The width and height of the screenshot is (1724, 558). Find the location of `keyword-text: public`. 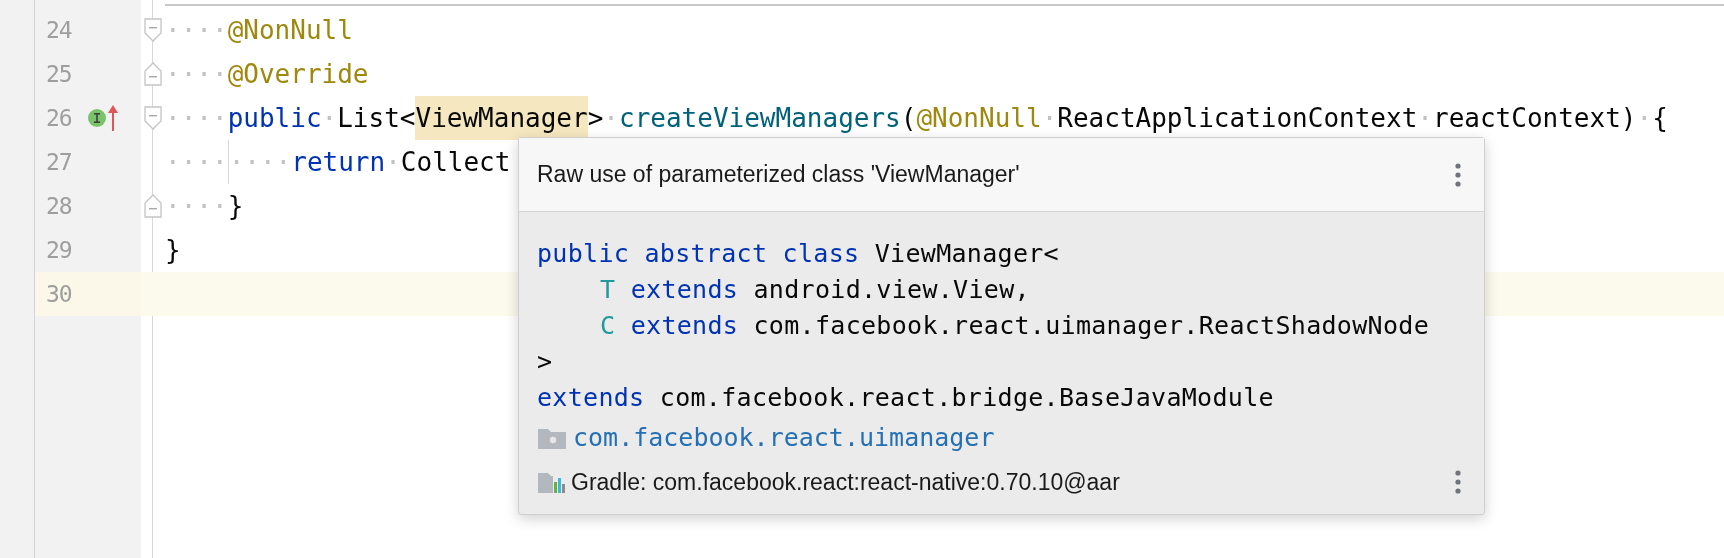

keyword-text: public is located at coordinates (274, 118).